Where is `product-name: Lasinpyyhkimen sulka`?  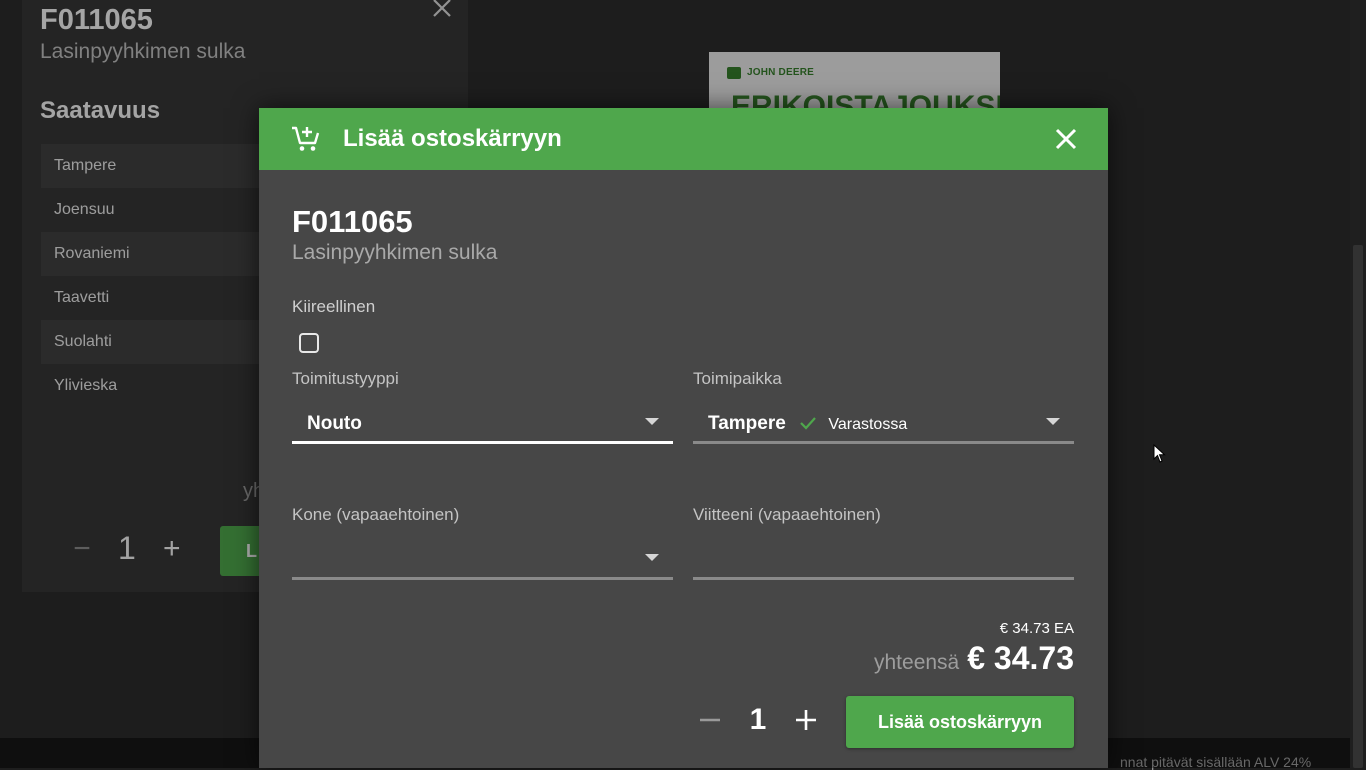
product-name: Lasinpyyhkimen sulka is located at coordinates (395, 252).